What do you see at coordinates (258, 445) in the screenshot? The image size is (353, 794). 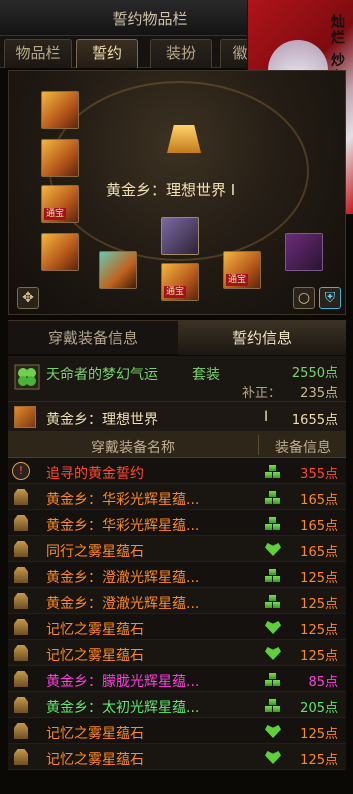 I see `column-divider` at bounding box center [258, 445].